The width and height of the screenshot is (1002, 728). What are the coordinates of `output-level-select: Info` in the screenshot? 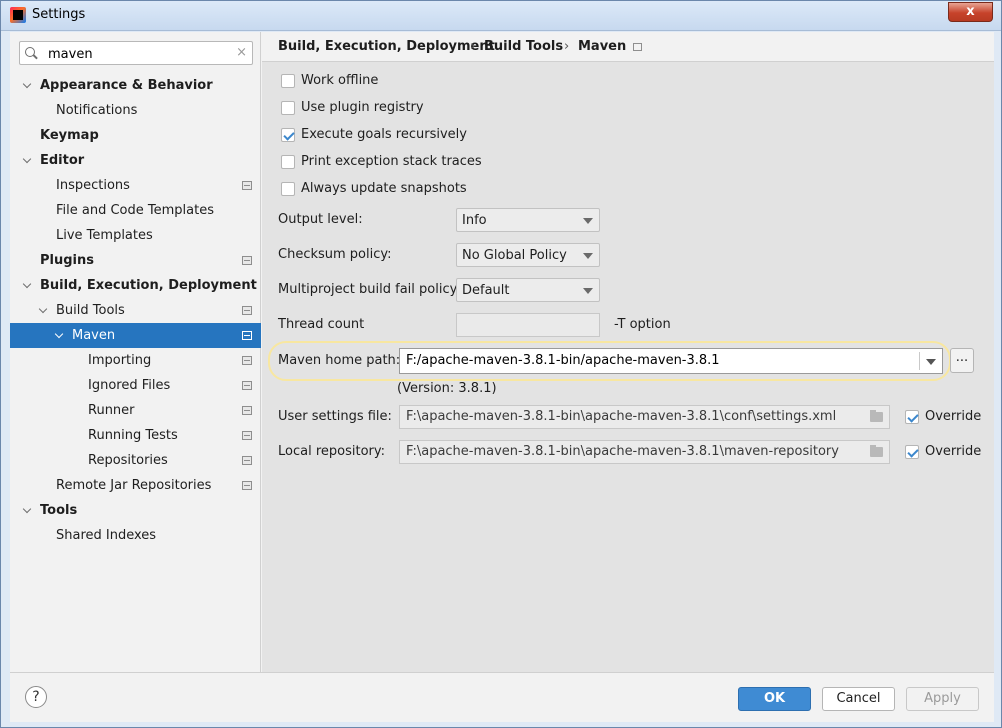 It's located at (528, 220).